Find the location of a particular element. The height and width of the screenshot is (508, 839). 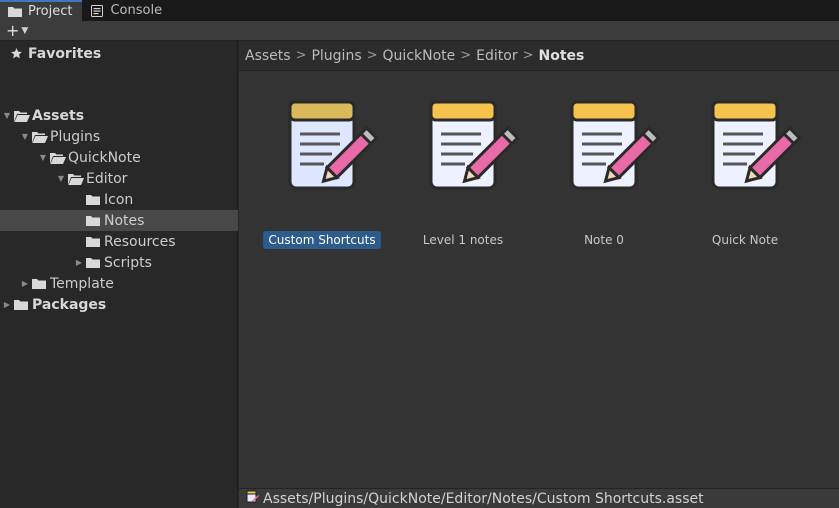

tab-console: Console is located at coordinates (127, 10).